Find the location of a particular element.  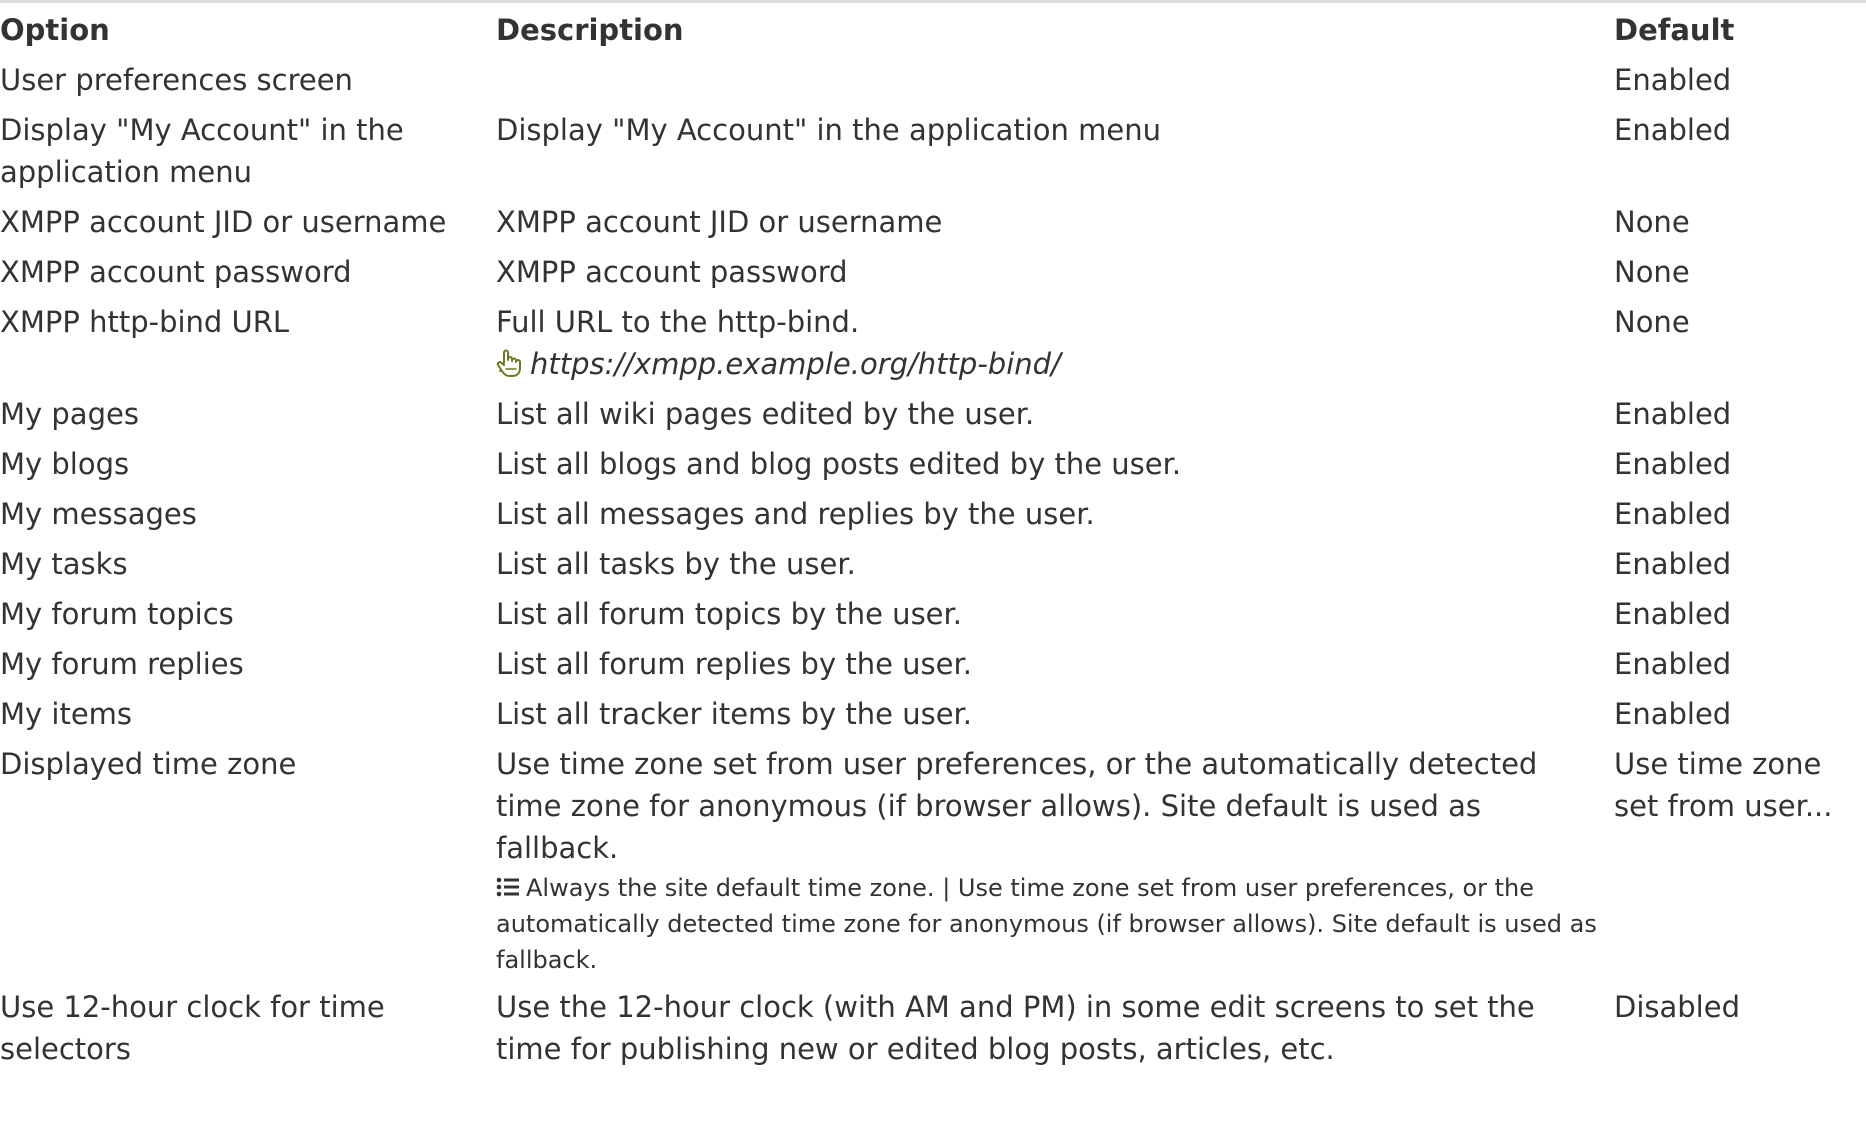

option-name: XMPP account password is located at coordinates (176, 272).